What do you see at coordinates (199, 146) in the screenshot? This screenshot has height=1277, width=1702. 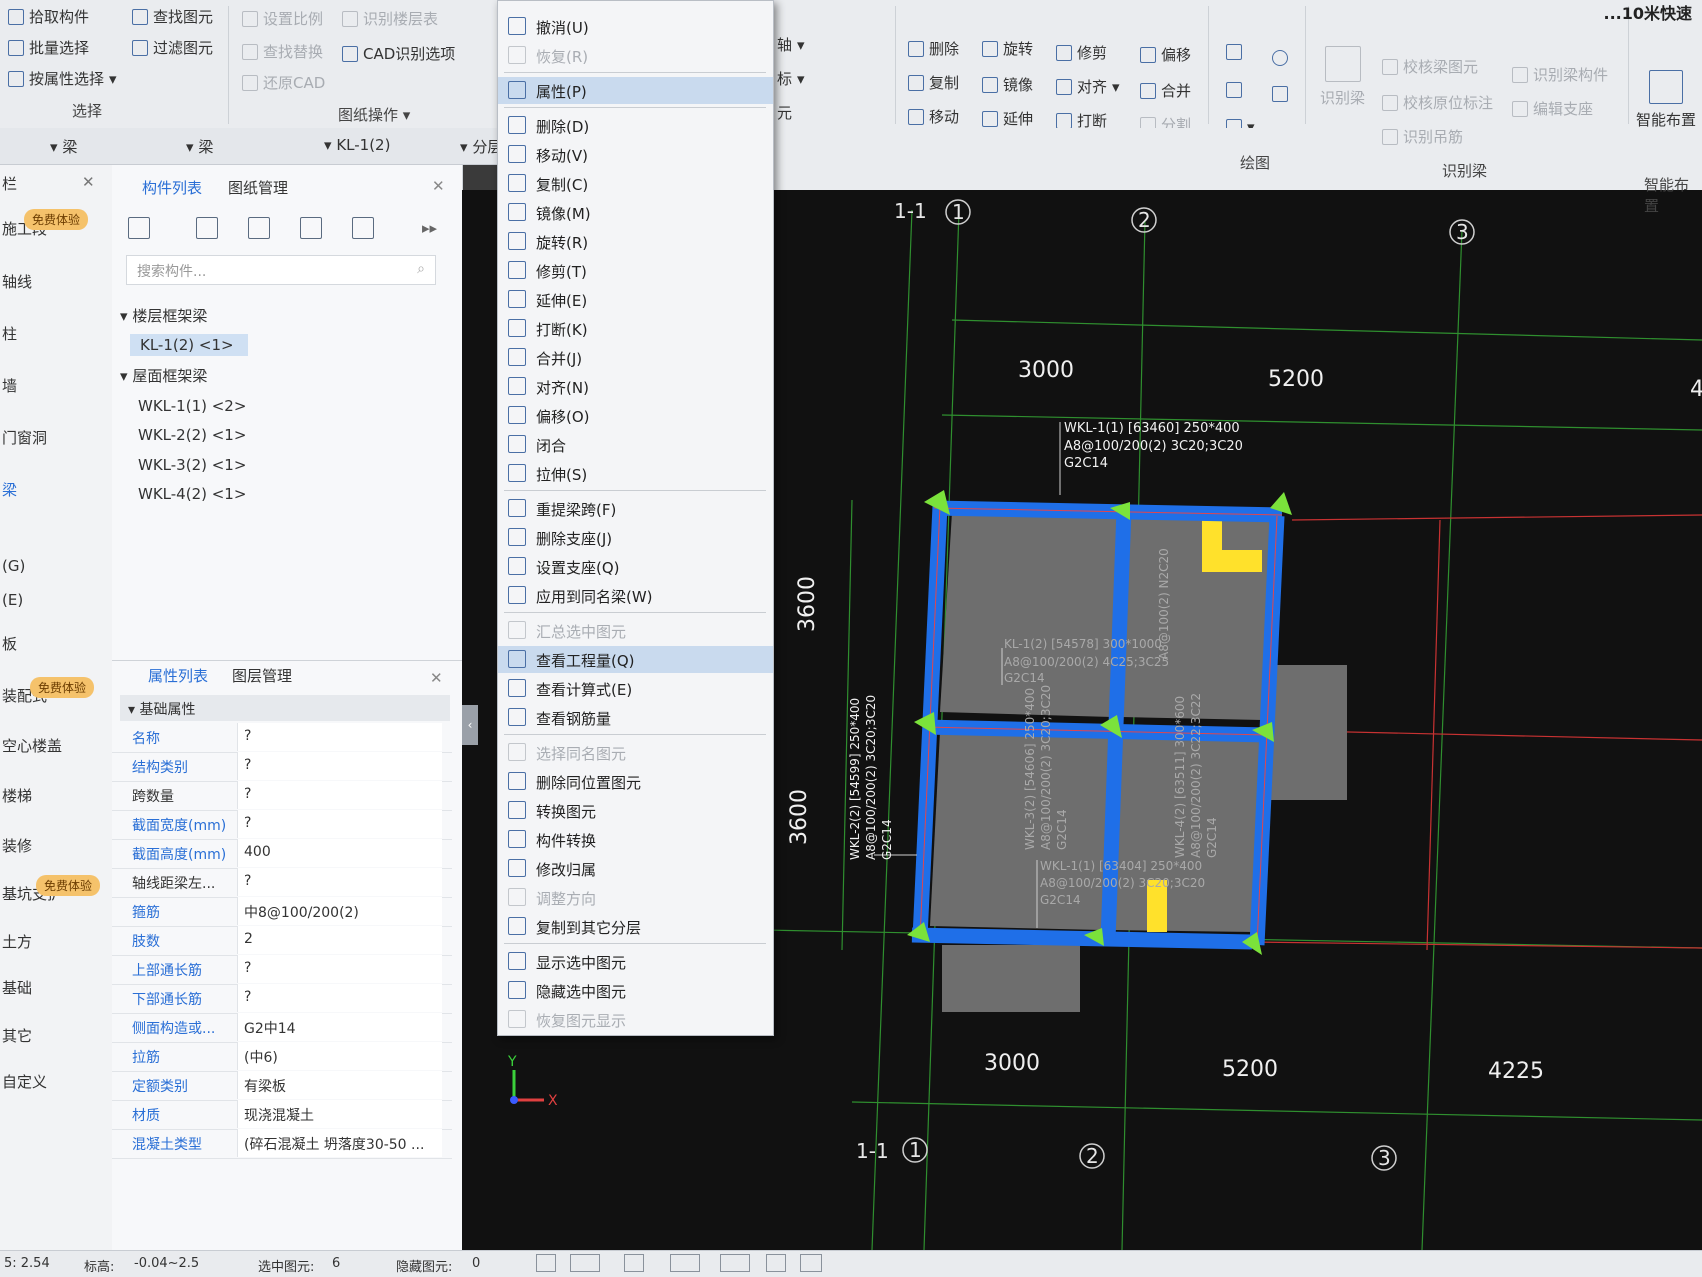 I see `component-type-dropdown: ▾ 梁` at bounding box center [199, 146].